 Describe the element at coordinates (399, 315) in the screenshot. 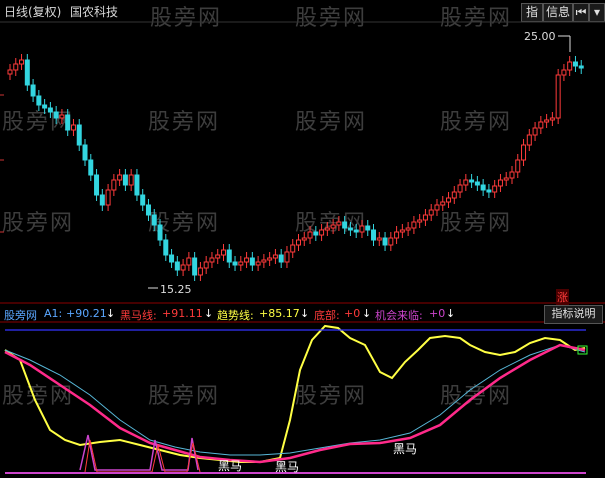

I see `chance-label: 机会来临:` at that location.